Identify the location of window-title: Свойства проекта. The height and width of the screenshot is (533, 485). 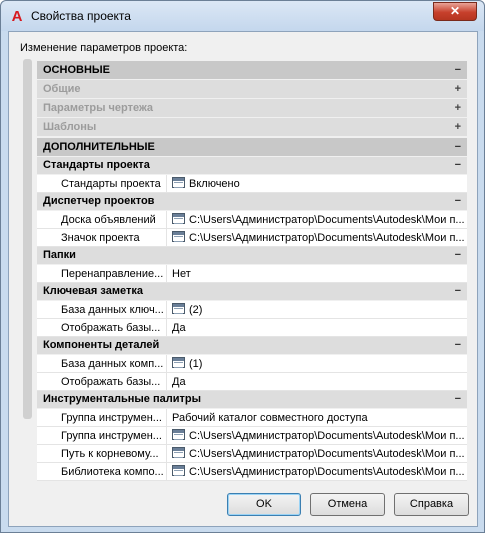
(81, 16).